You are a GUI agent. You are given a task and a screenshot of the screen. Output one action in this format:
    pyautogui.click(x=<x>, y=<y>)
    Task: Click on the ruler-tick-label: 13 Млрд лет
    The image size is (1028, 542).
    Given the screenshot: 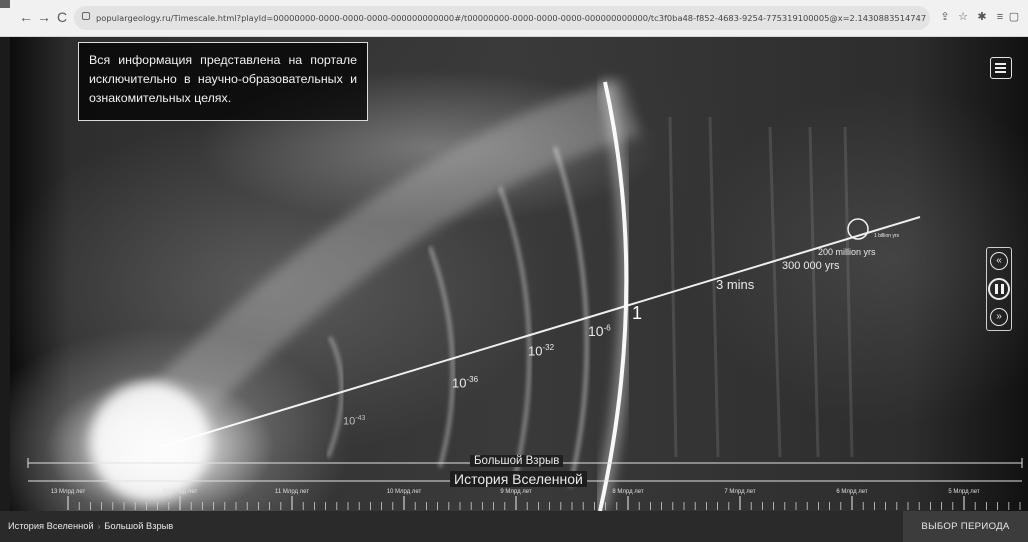 What is the action you would take?
    pyautogui.click(x=68, y=492)
    